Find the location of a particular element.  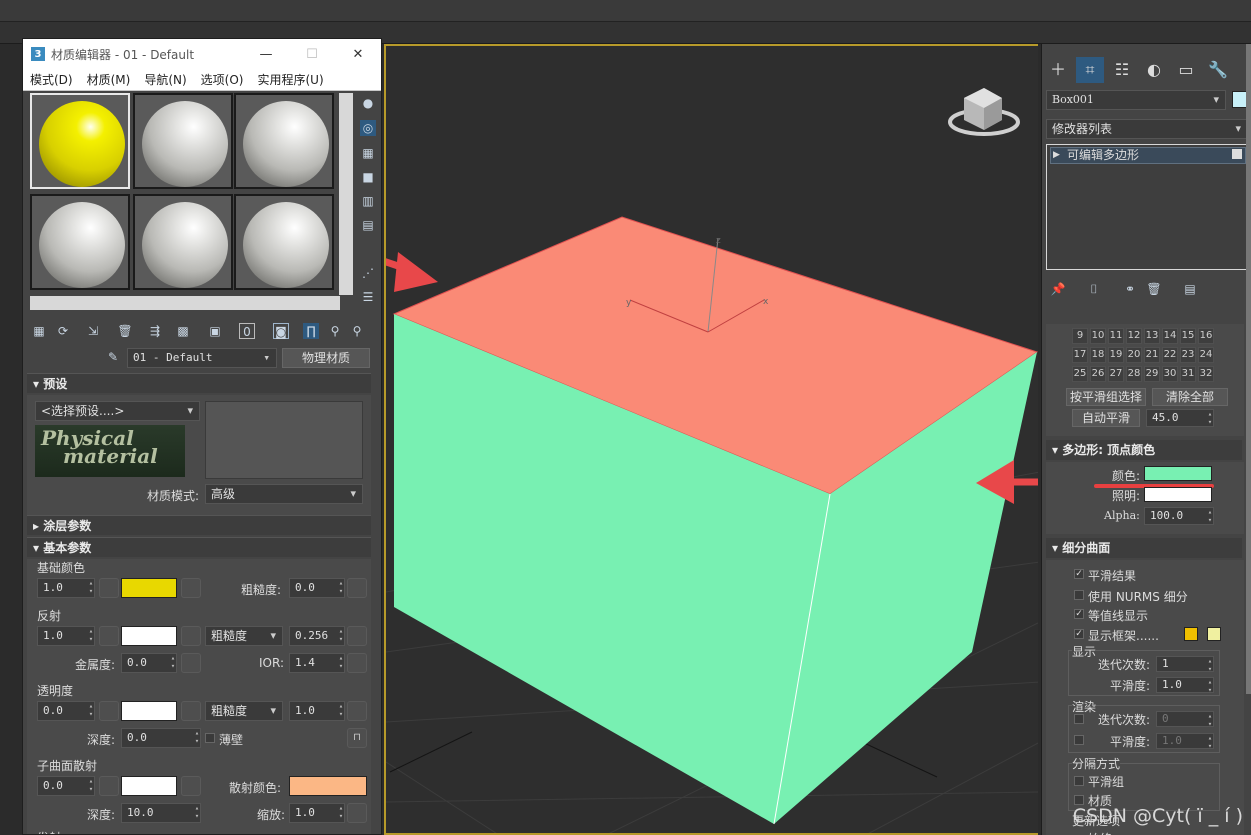

scatter-color-swatch is located at coordinates (328, 786).